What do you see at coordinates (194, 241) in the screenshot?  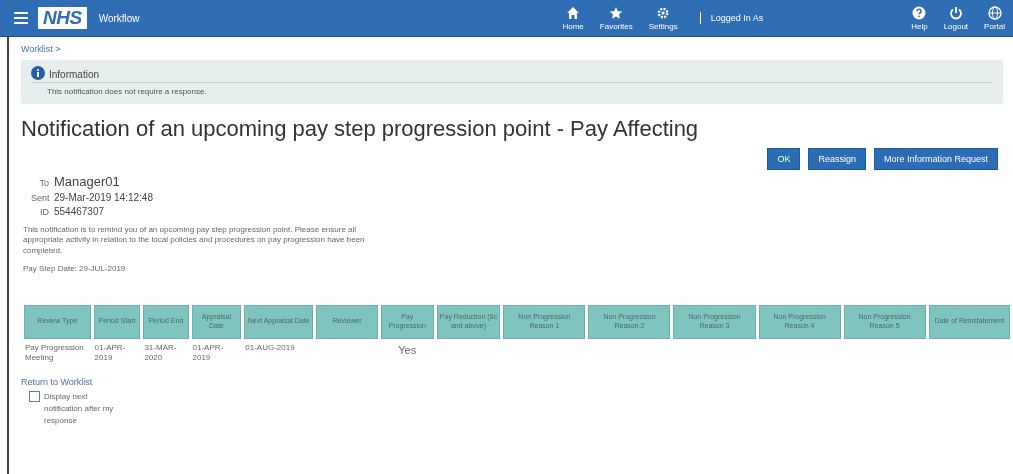 I see `notification-message: This notification is to remind you of an upcoming pay step progression point. Please ensure all appropriate activity in relation to the local policies and procedures on pay progression have been completed.` at bounding box center [194, 241].